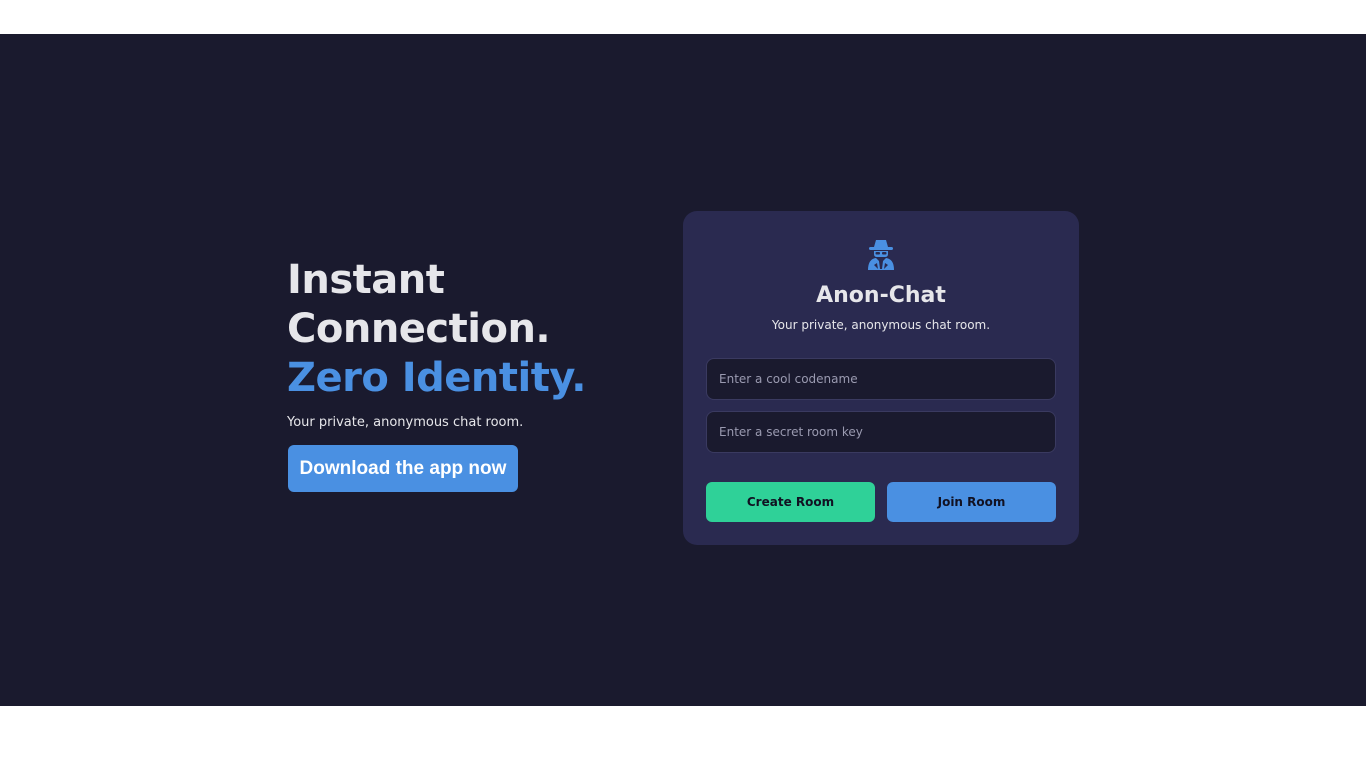 This screenshot has width=1366, height=768. Describe the element at coordinates (419, 329) in the screenshot. I see `hero-title-line2: Connection.` at that location.